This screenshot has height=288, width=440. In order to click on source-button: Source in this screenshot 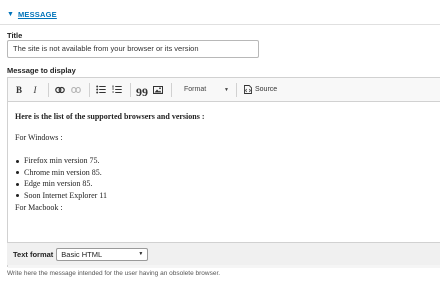, I will do `click(260, 89)`.